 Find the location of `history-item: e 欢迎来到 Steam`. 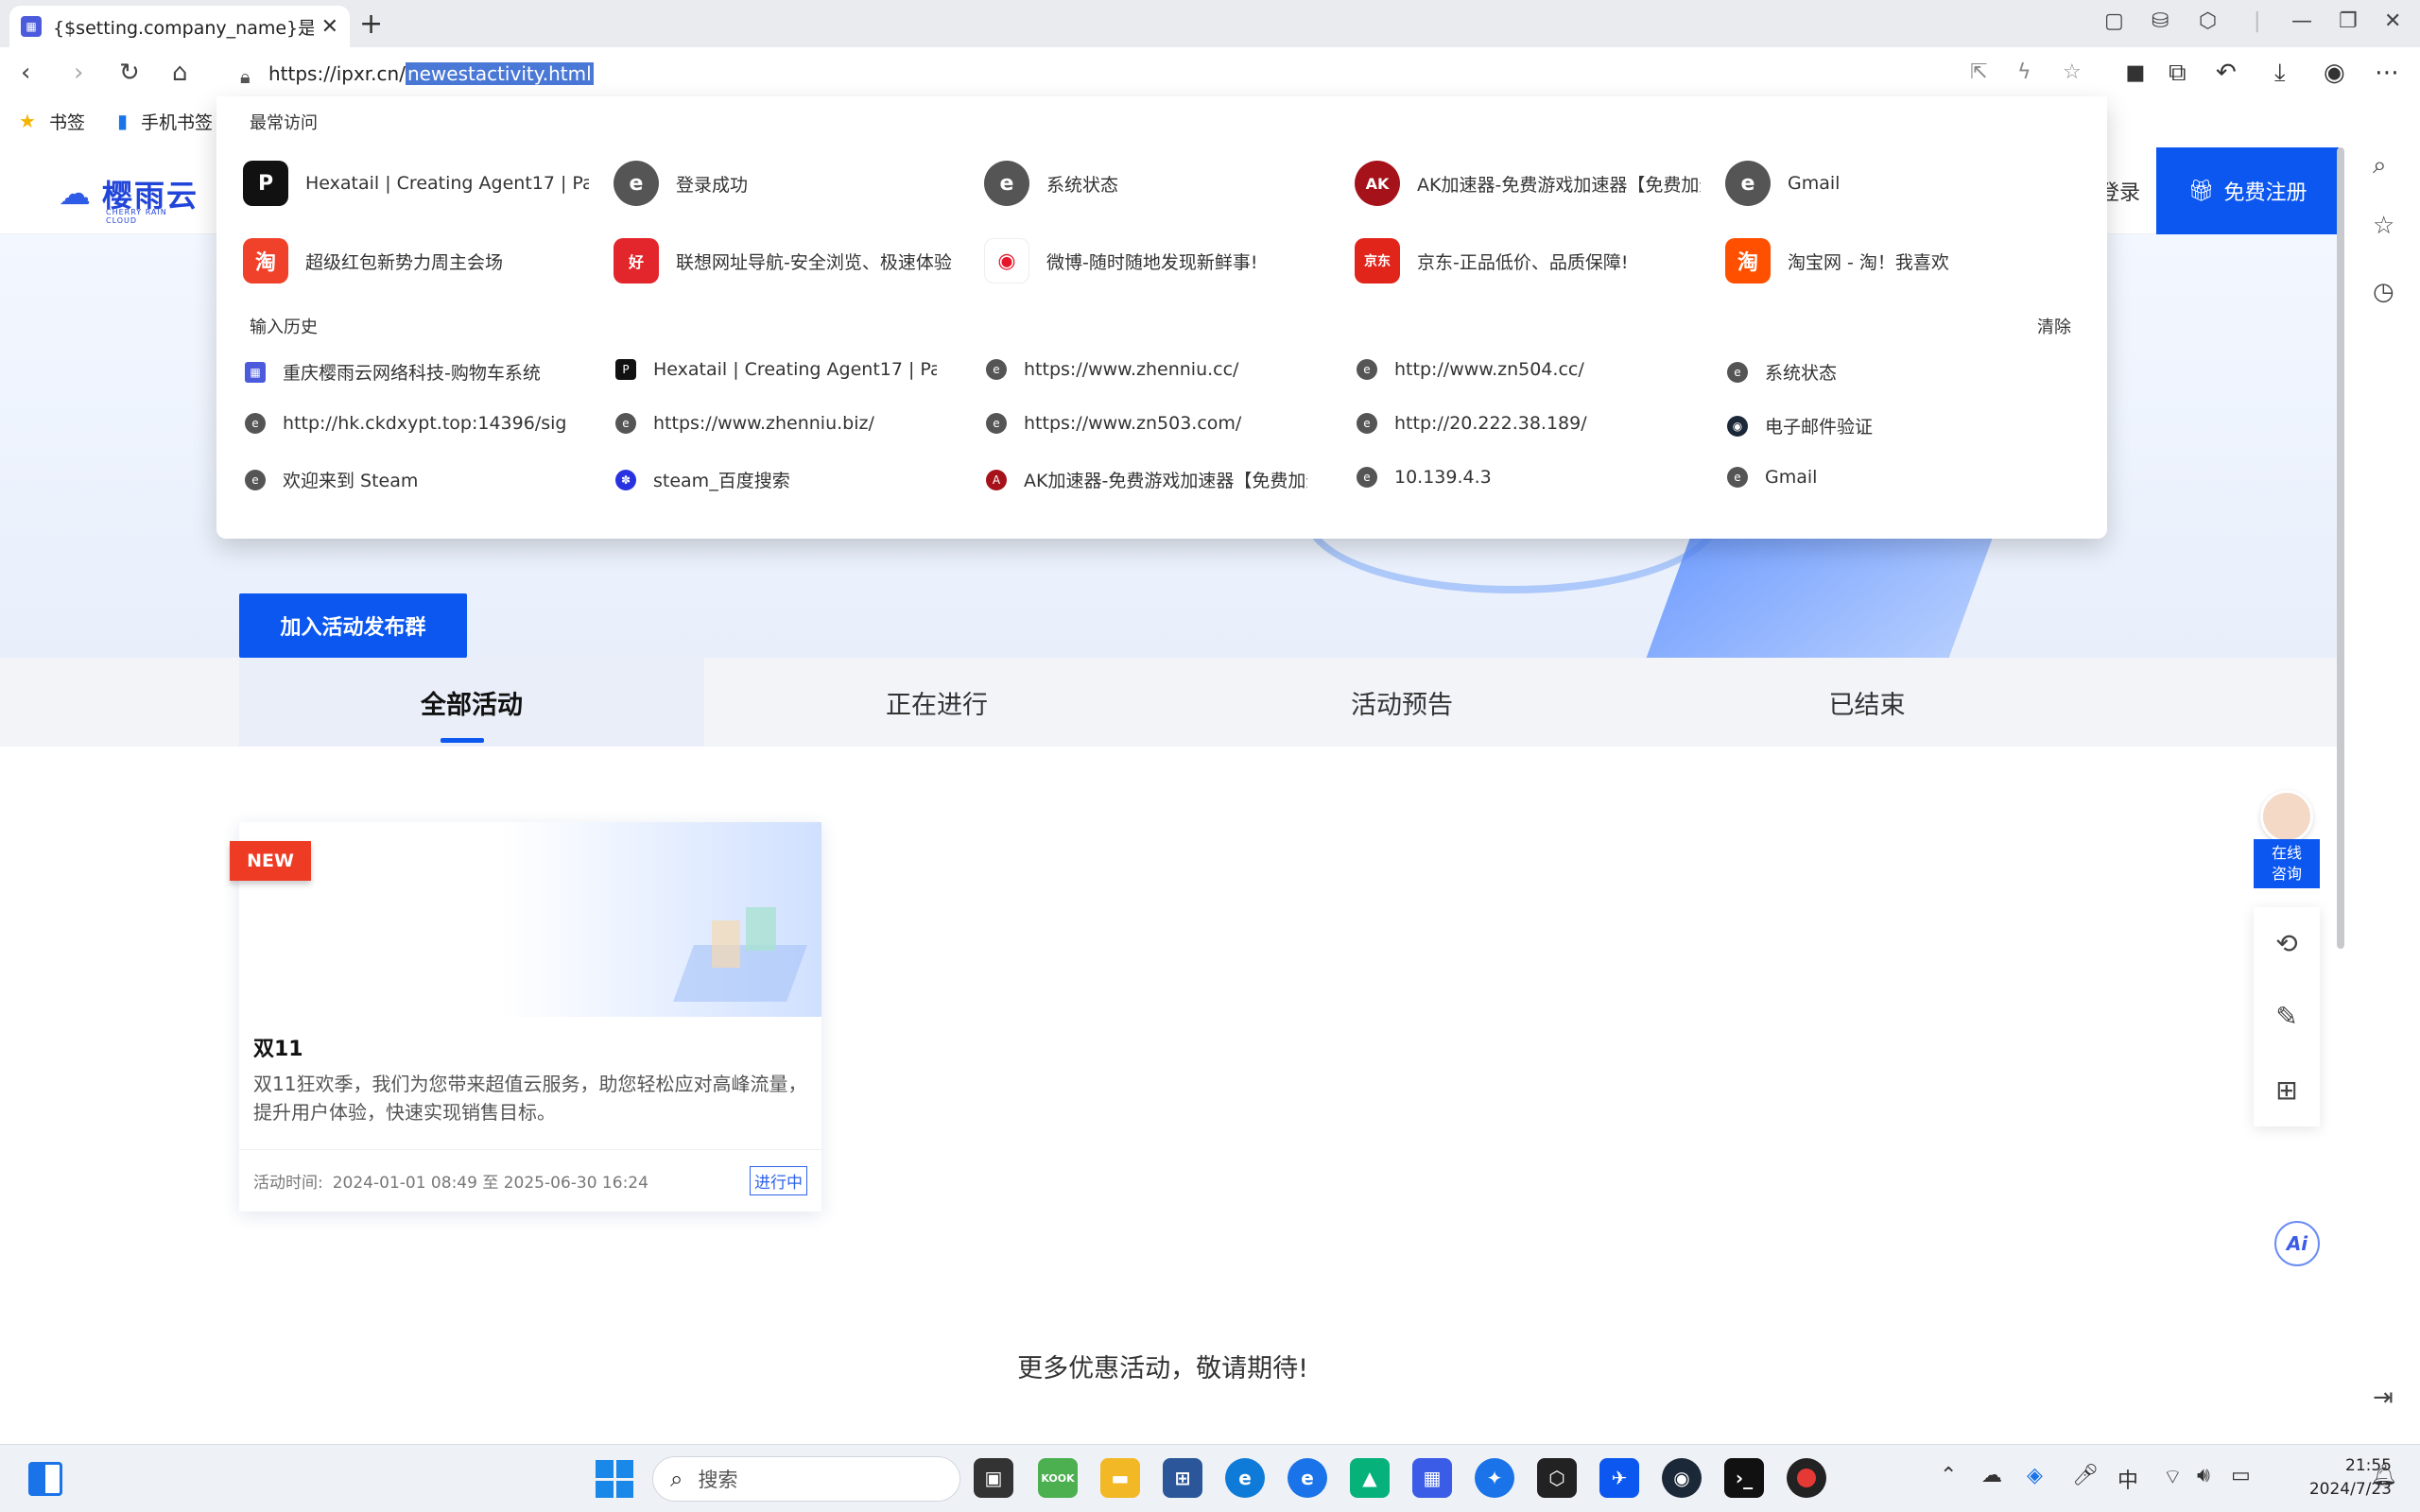

history-item: e 欢迎来到 Steam is located at coordinates (405, 479).